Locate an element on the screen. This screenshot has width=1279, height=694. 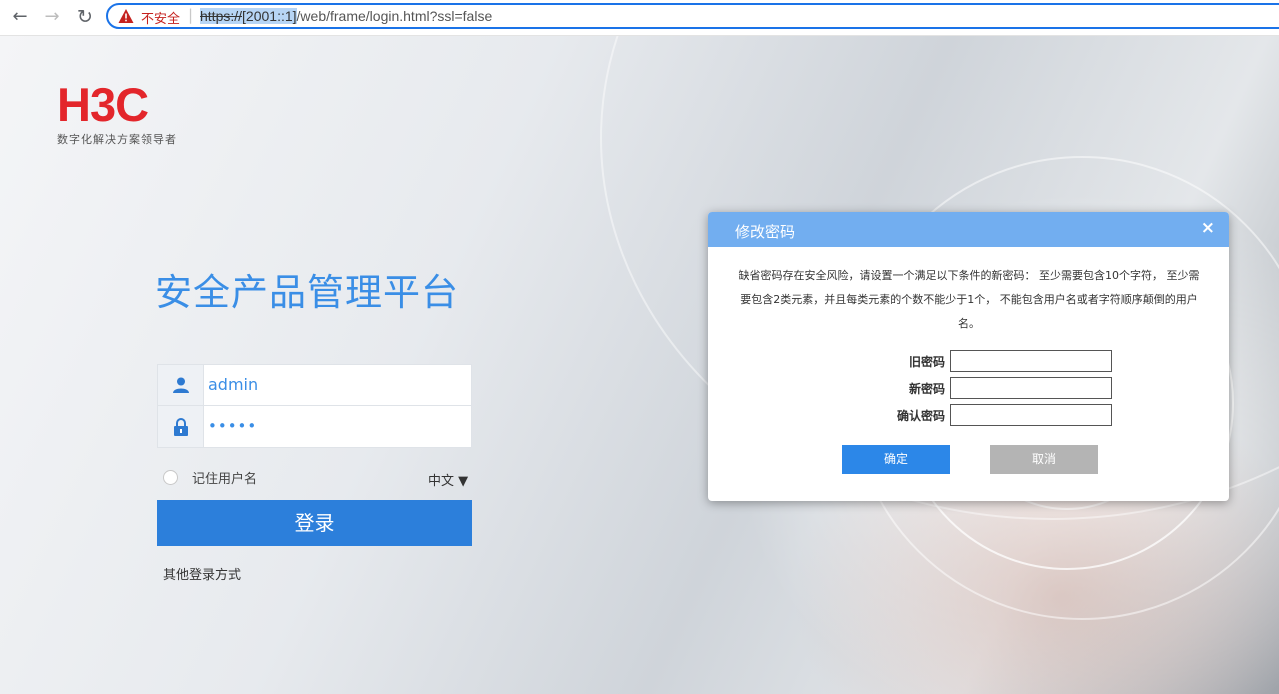
dialog-title: 修改密码 is located at coordinates (765, 232).